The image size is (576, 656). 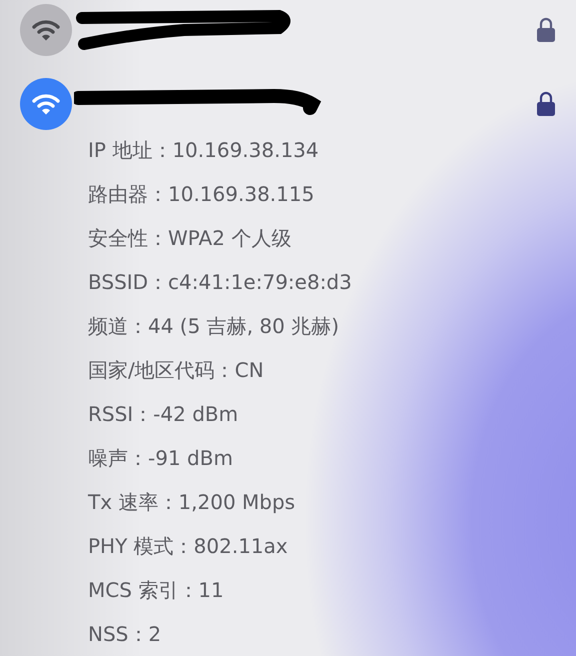 I want to click on detail-text: 频道：44 (5 吉赫, 80 兆赫), so click(x=214, y=326).